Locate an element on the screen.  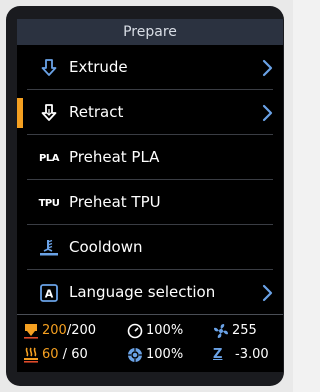
divider is located at coordinates (150, 314).